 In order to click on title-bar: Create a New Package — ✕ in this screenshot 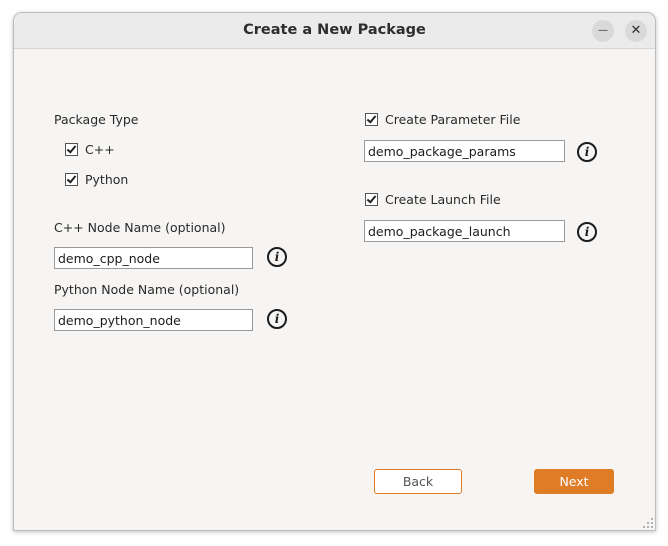, I will do `click(334, 31)`.